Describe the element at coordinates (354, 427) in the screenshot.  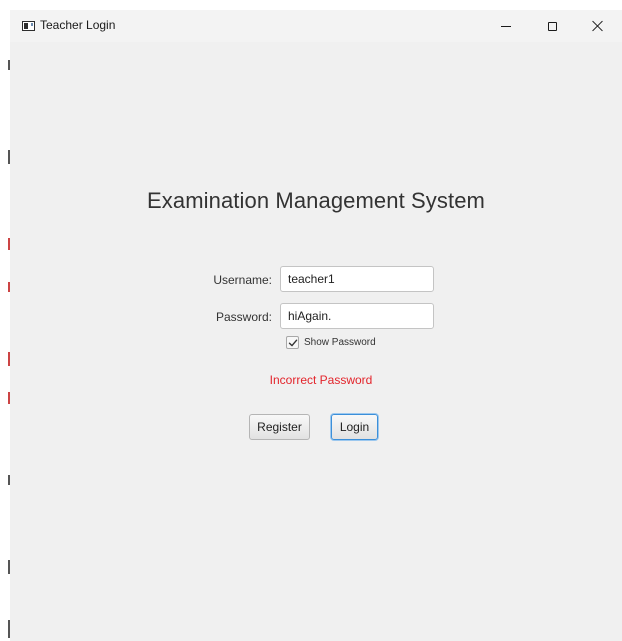
I see `login-button: Login` at that location.